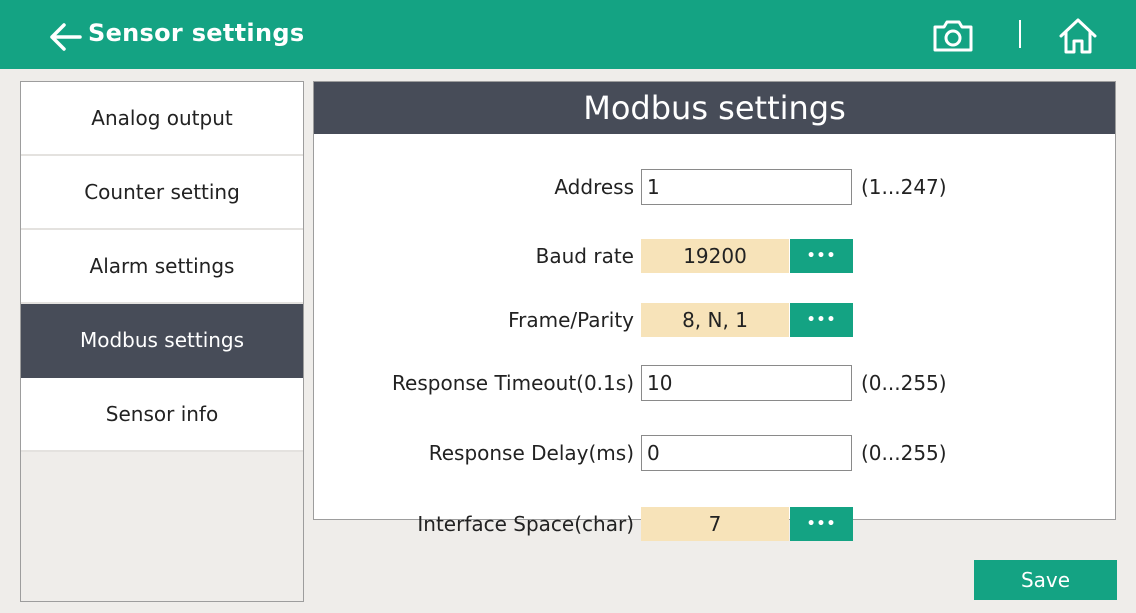 The image size is (1136, 613). I want to click on response-timeout-label: Response Timeout(0.1s), so click(513, 383).